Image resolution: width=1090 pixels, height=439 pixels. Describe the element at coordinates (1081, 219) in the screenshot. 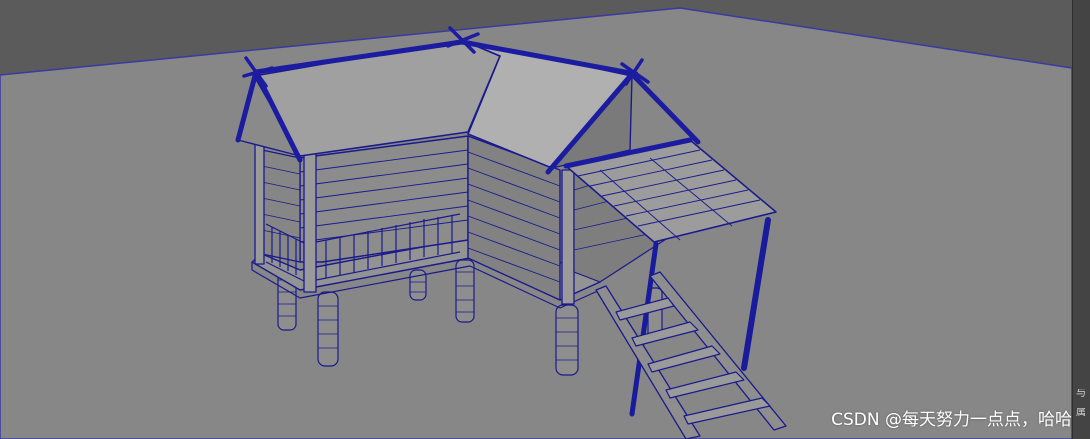

I see `side-panel-strip` at that location.